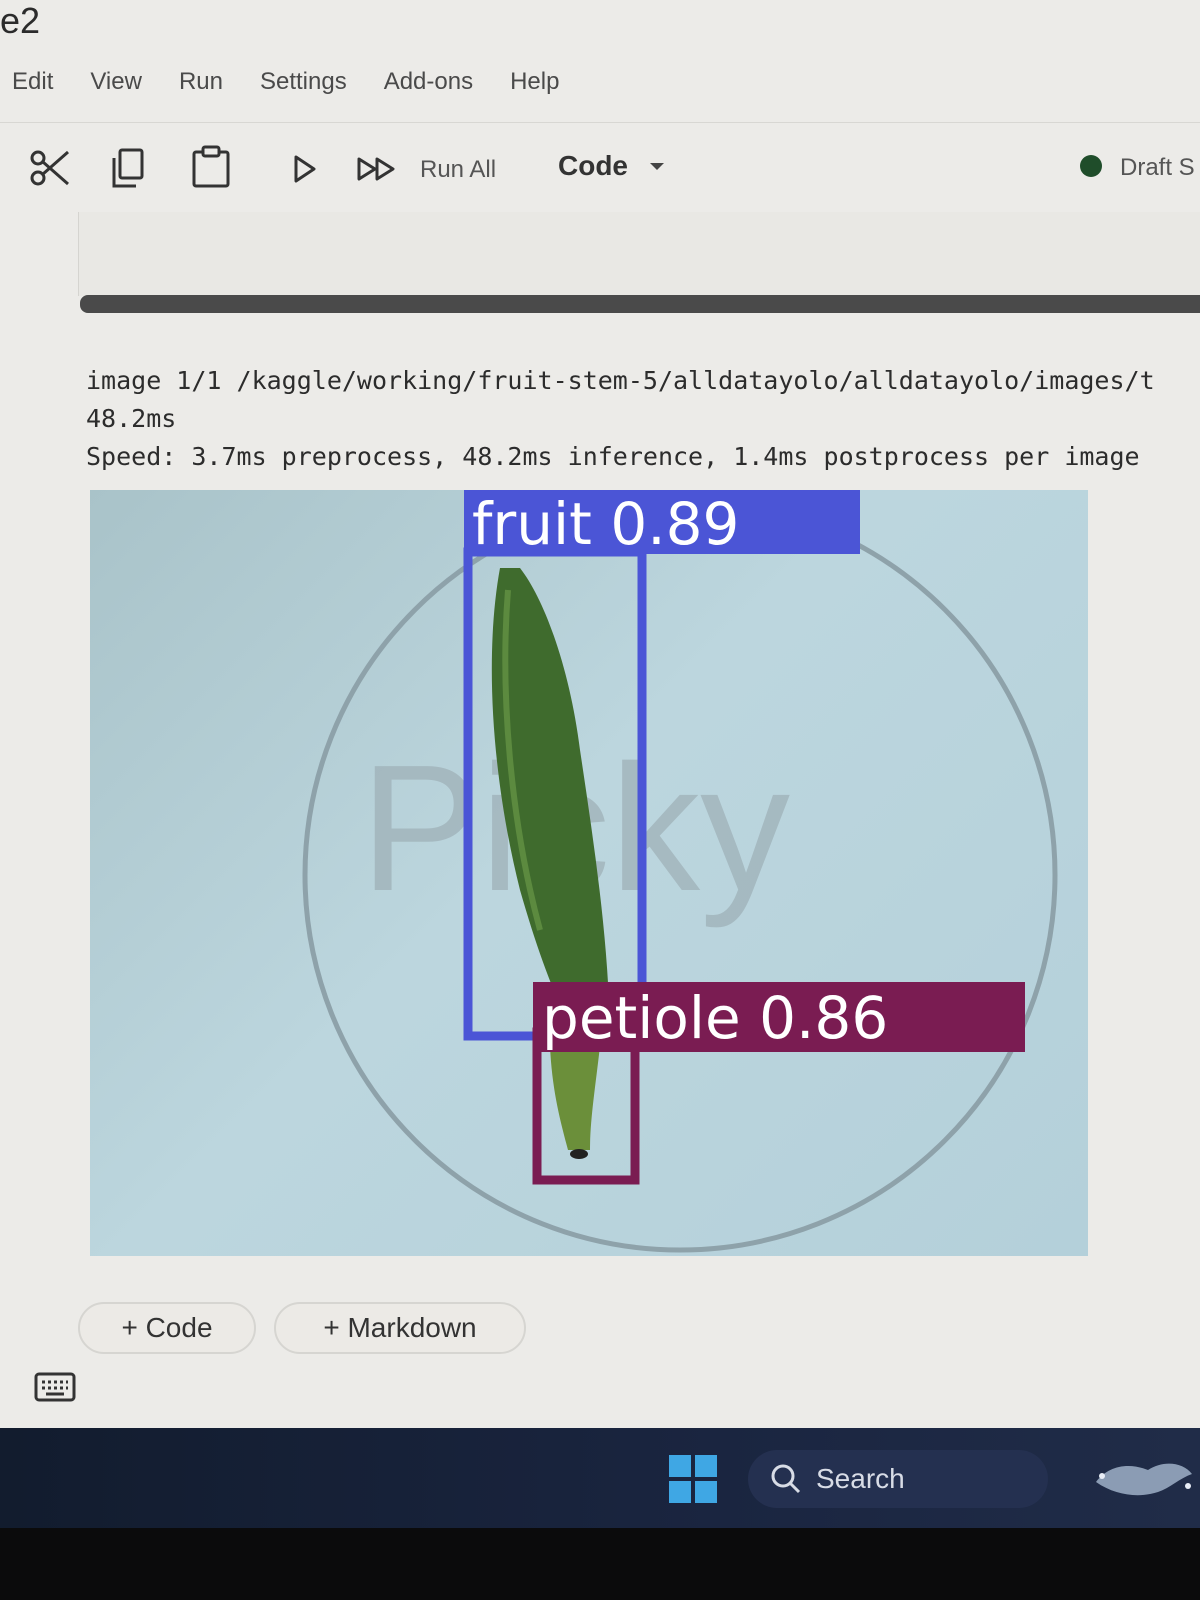 The width and height of the screenshot is (1200, 1600). Describe the element at coordinates (211, 167) in the screenshot. I see `paste-icon` at that location.